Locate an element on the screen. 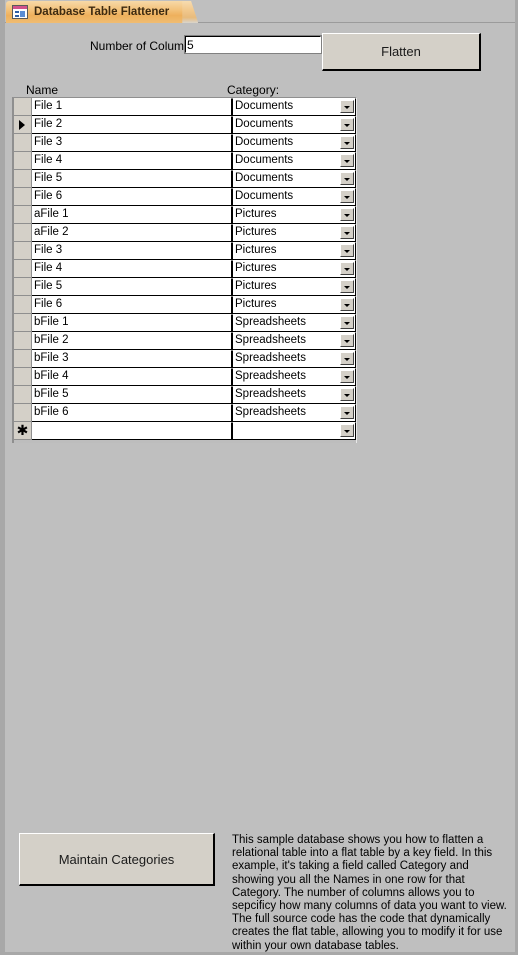 The height and width of the screenshot is (955, 518). cell-name: bFile 5 is located at coordinates (132, 395).